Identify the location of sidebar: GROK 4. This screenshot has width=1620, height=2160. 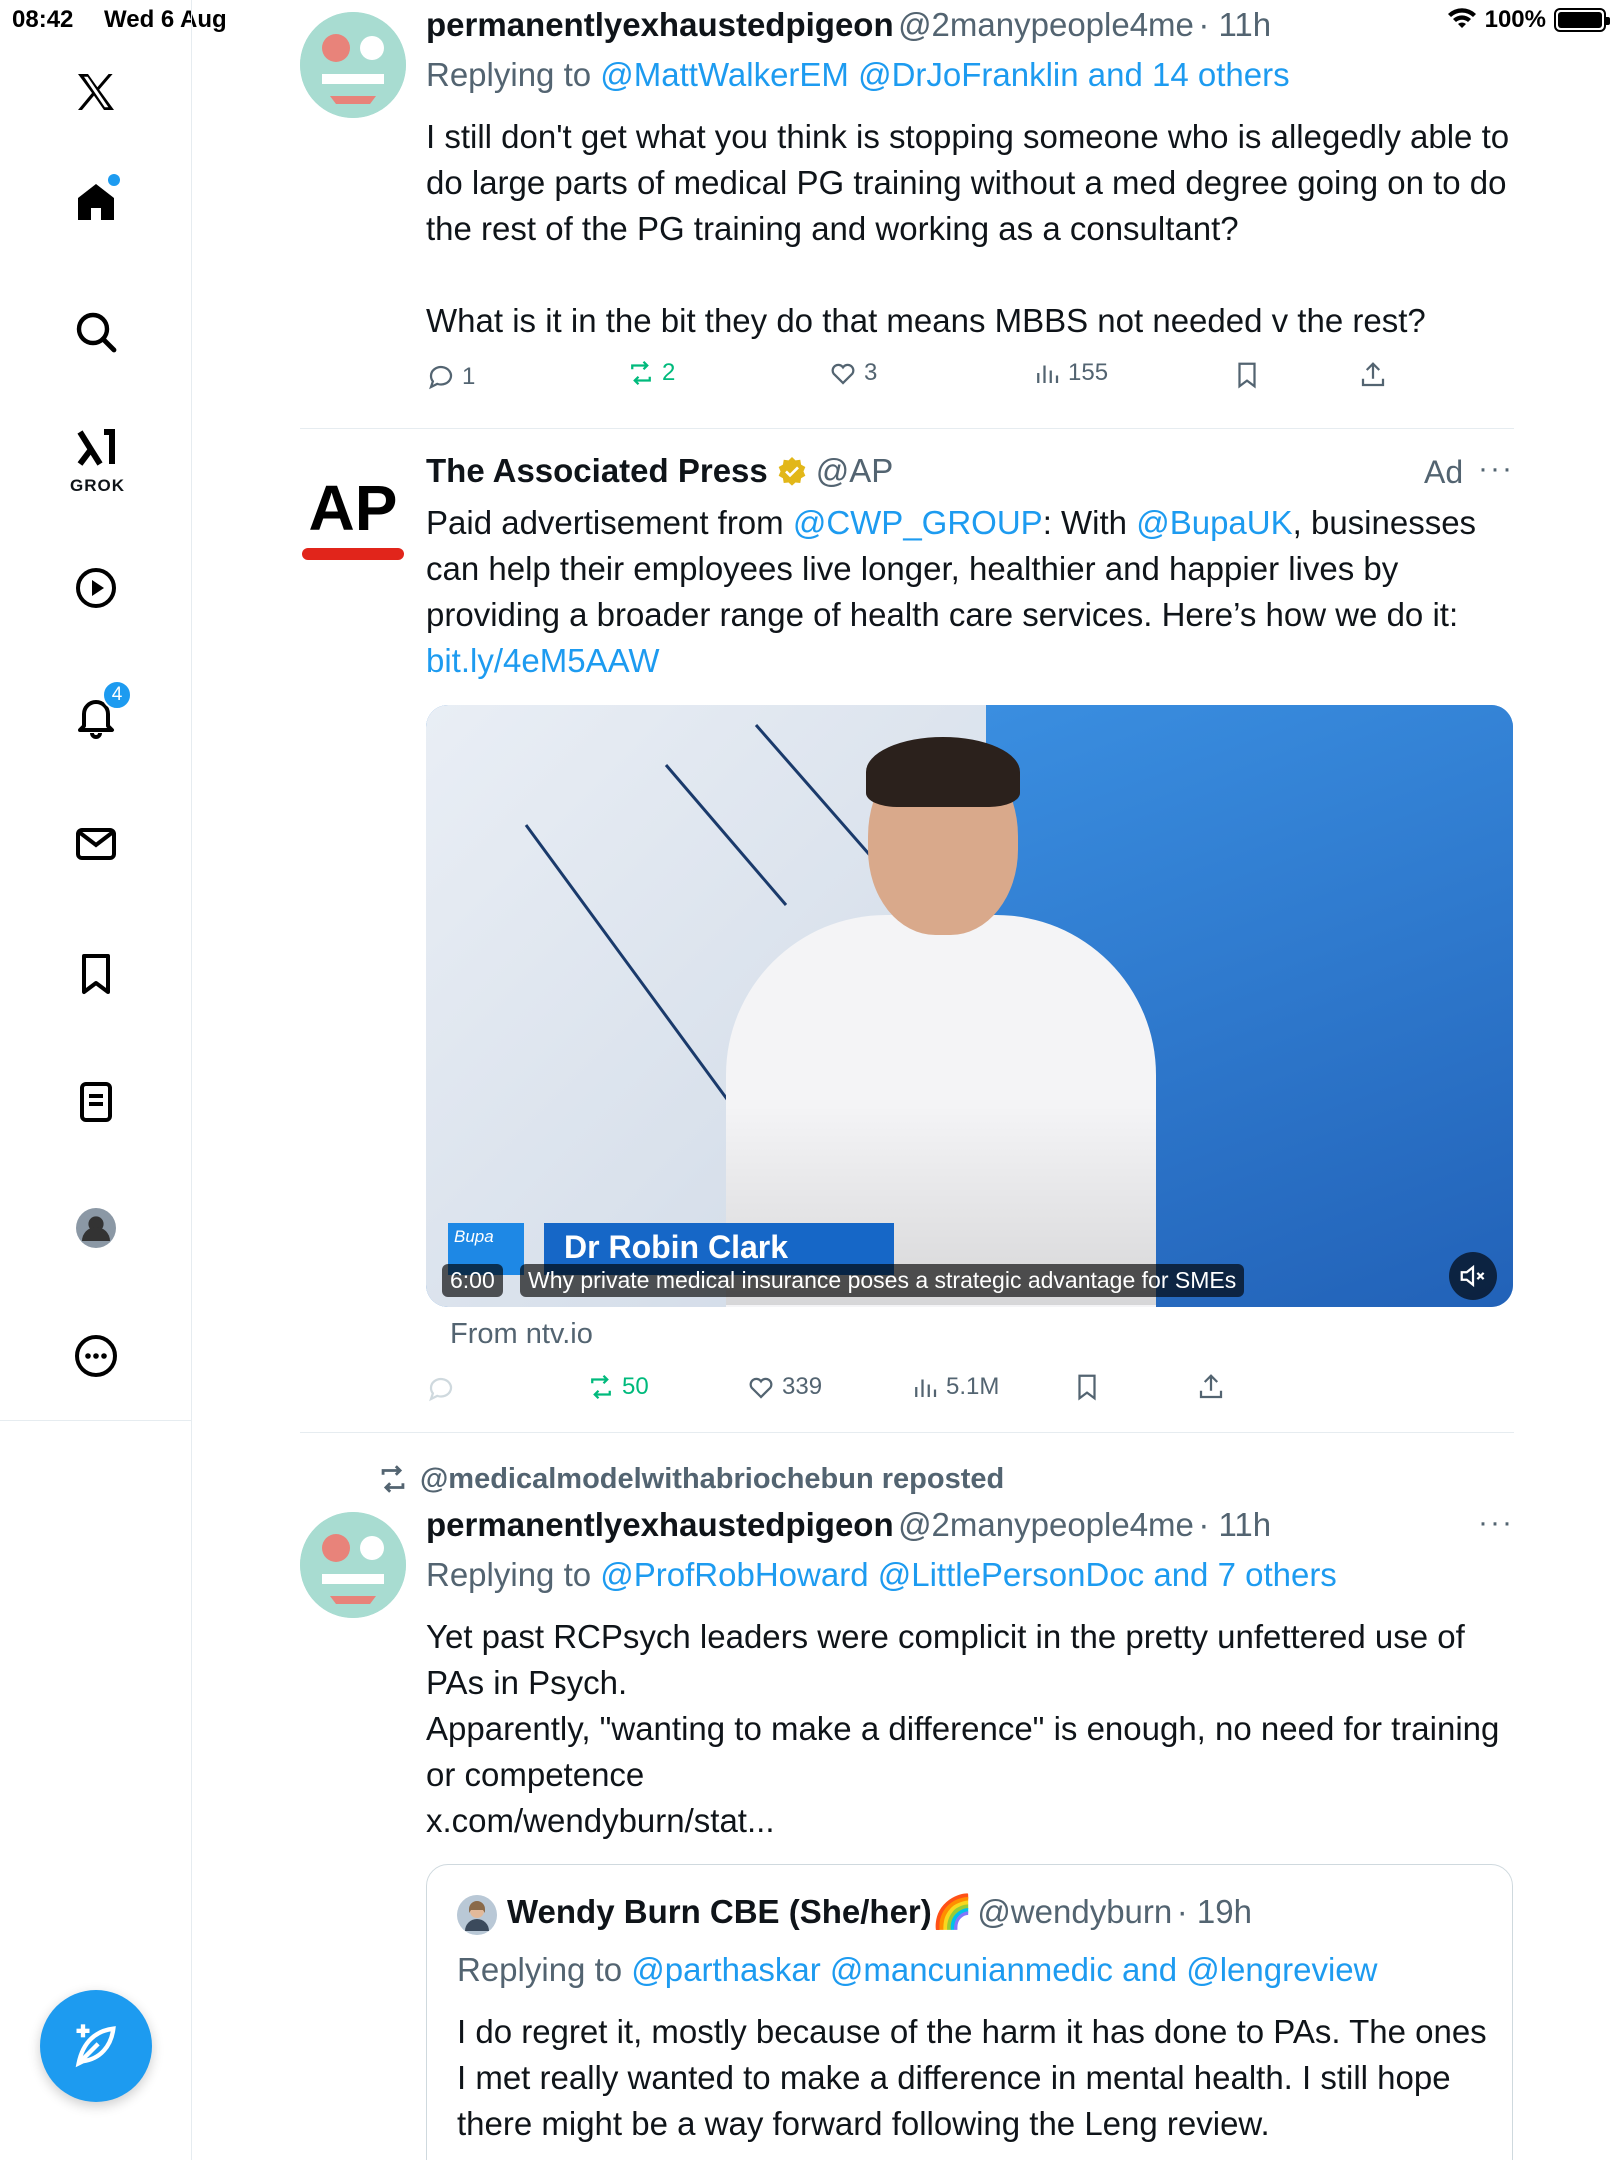
(96, 1080).